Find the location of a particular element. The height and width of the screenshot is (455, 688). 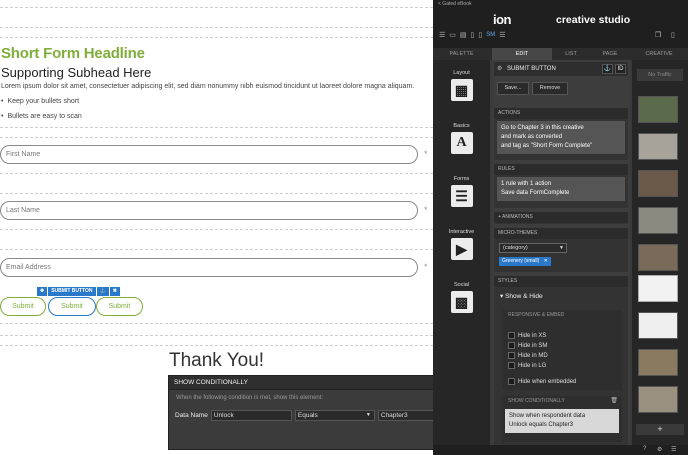

anchor-icon: ⚓ is located at coordinates (607, 69).